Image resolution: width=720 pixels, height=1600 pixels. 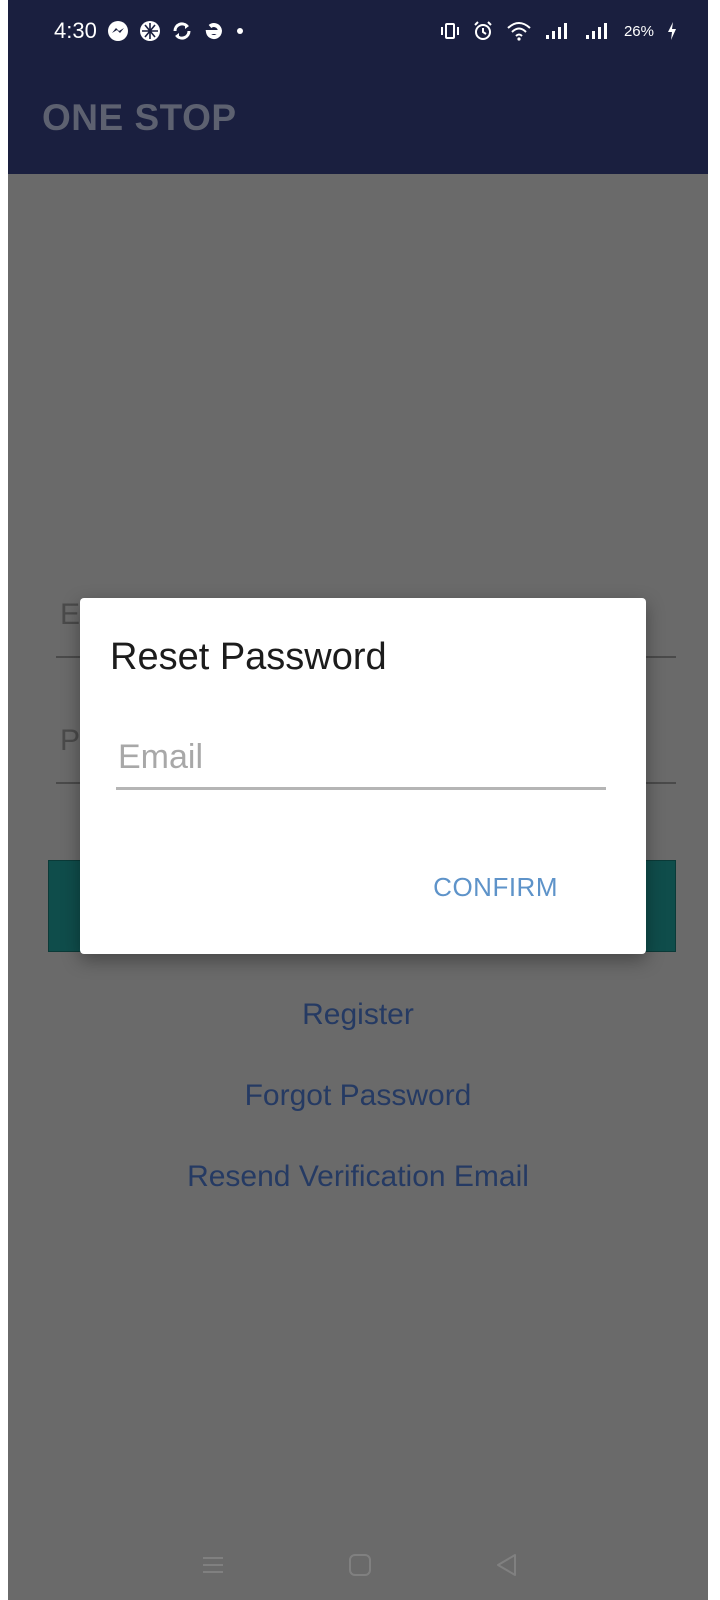 I want to click on status-left: 4:30, so click(x=149, y=31).